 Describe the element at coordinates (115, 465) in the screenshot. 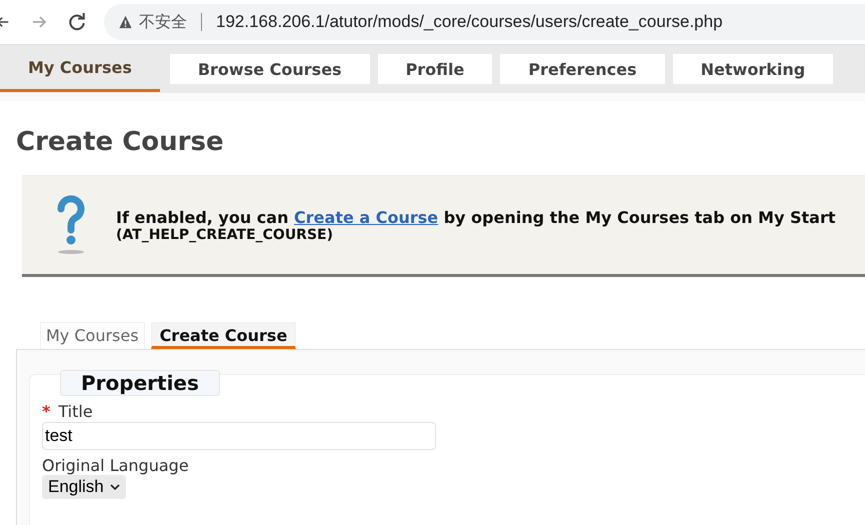

I see `field-label: Original Language` at that location.